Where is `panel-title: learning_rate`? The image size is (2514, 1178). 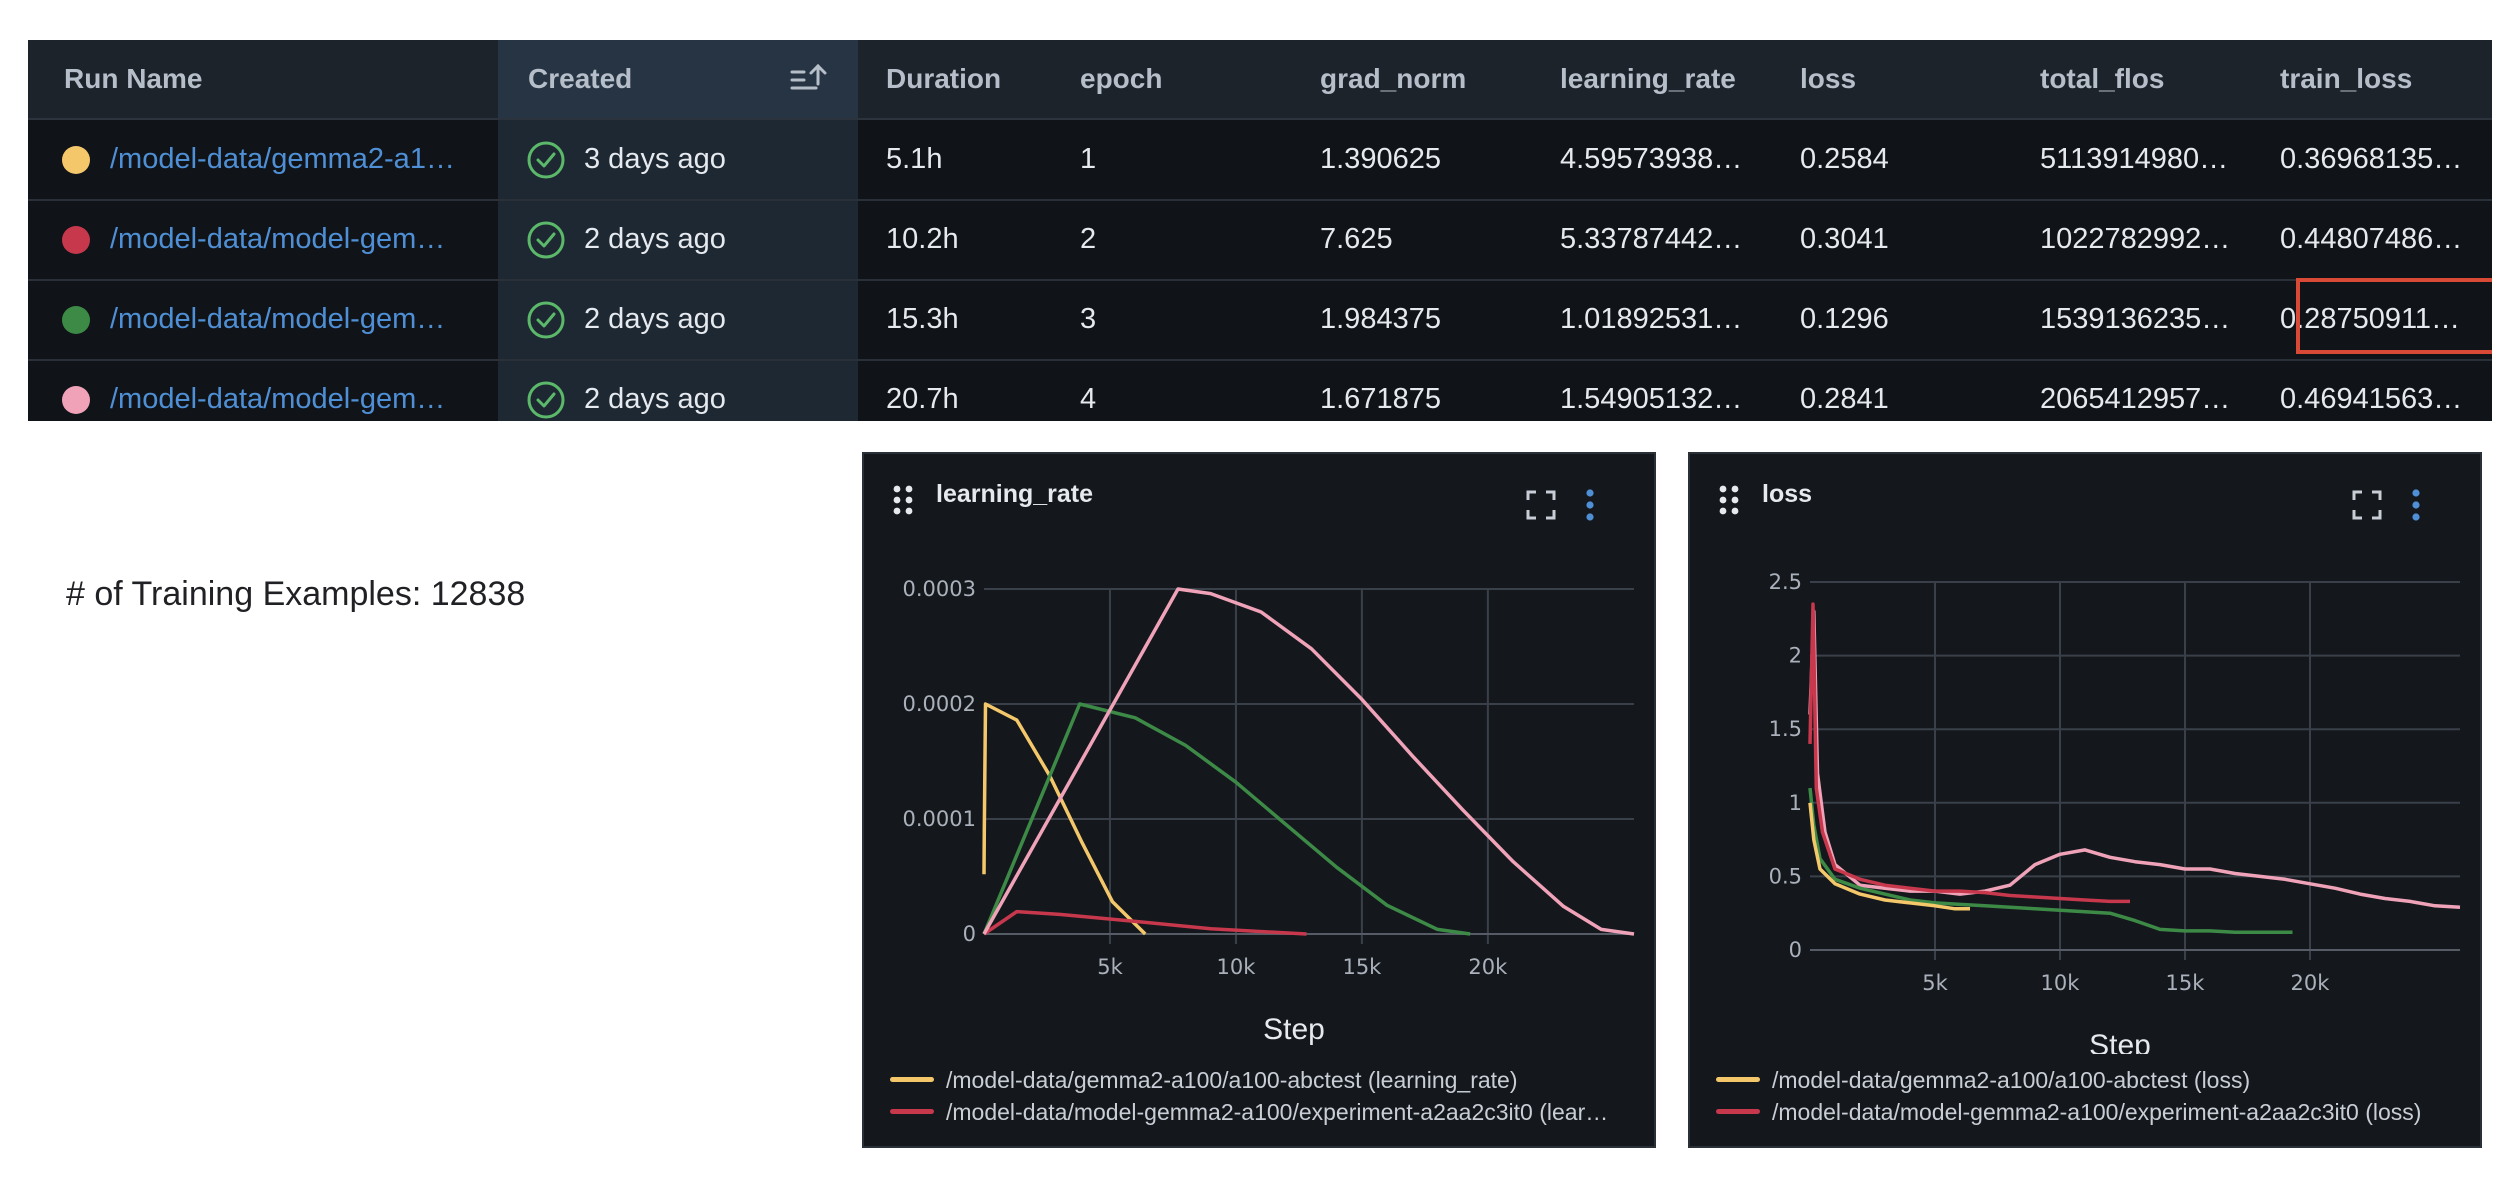 panel-title: learning_rate is located at coordinates (1015, 494).